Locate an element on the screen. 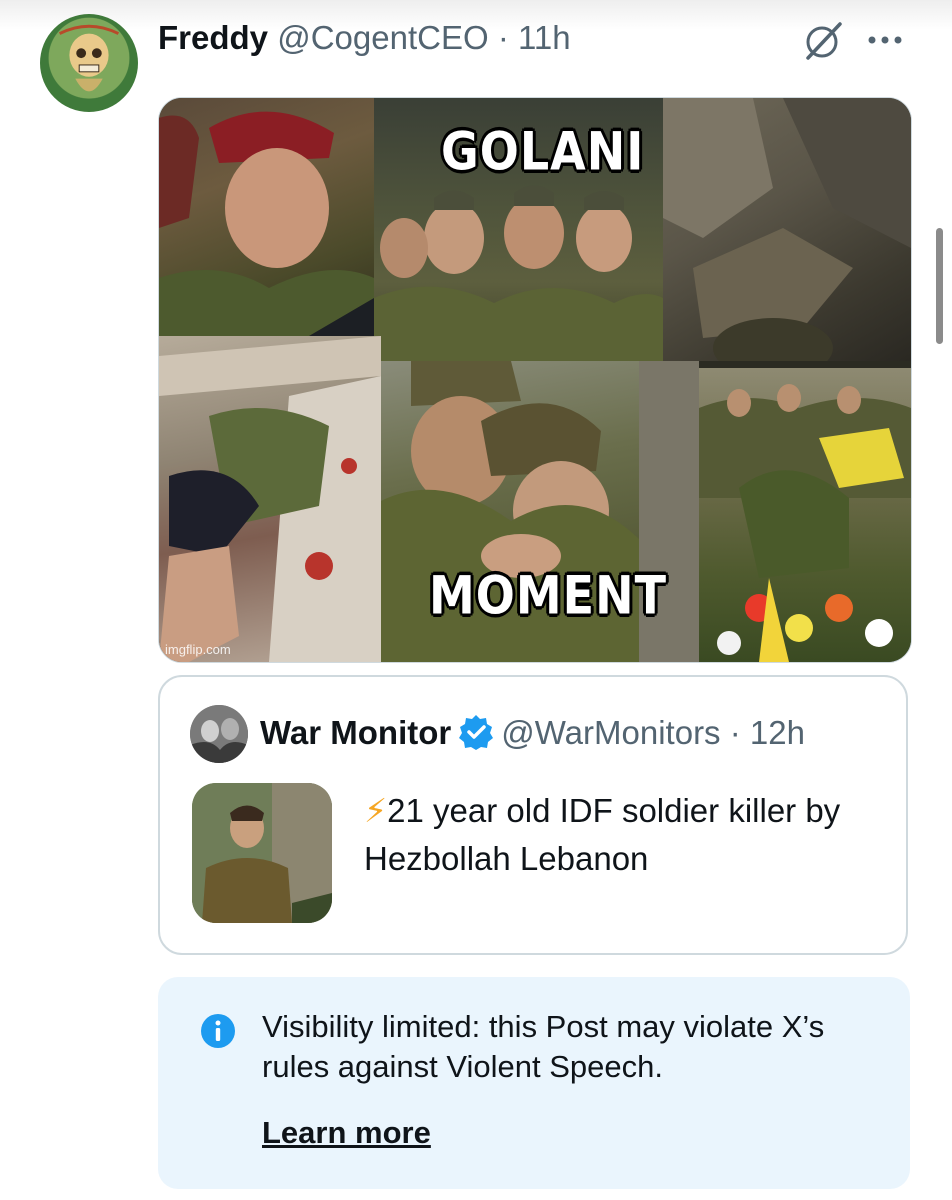 This screenshot has width=952, height=1200. learn-more-link: Learn more is located at coordinates (346, 1133).